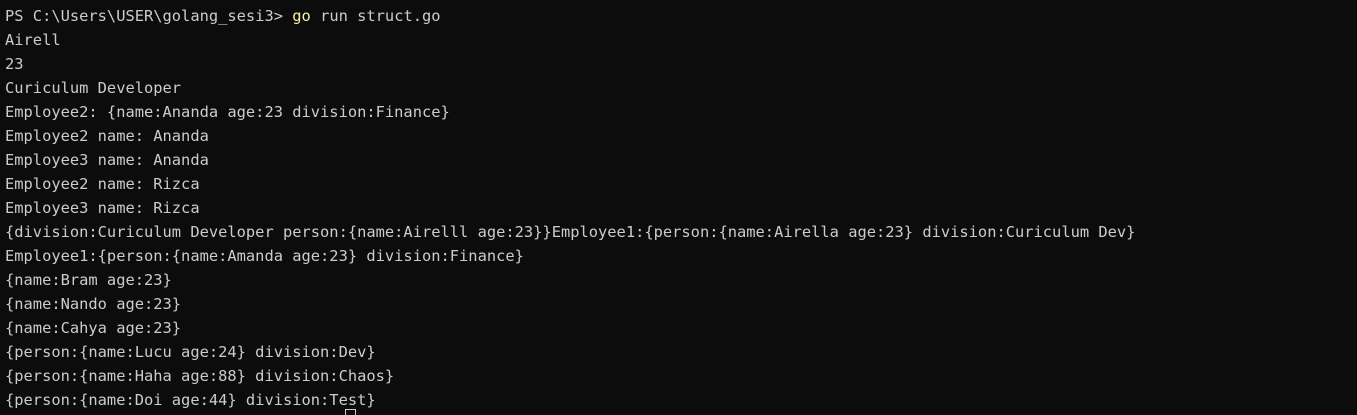 The image size is (1357, 415). Describe the element at coordinates (102, 184) in the screenshot. I see `output-line: Employee2 name: Rizca` at that location.